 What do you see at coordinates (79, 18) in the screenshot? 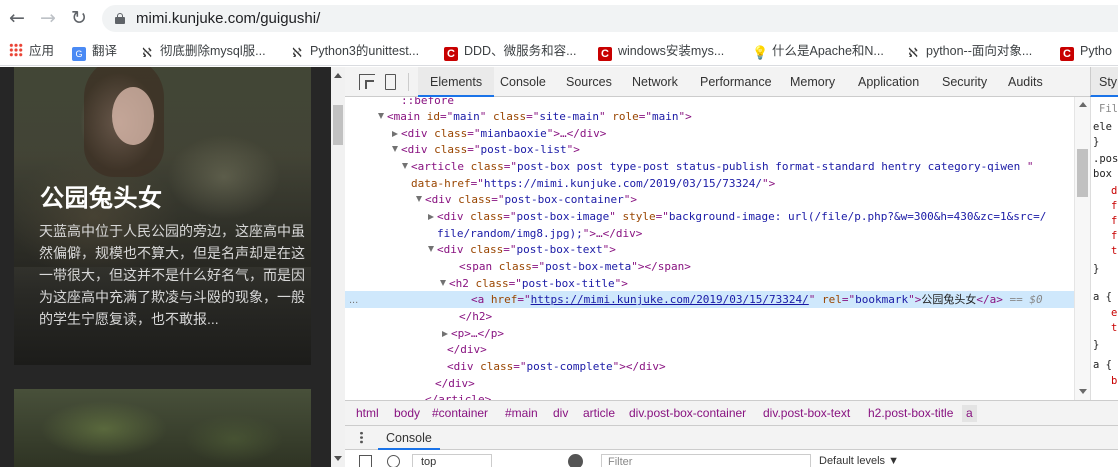
I see `reload-icon: ↻` at bounding box center [79, 18].